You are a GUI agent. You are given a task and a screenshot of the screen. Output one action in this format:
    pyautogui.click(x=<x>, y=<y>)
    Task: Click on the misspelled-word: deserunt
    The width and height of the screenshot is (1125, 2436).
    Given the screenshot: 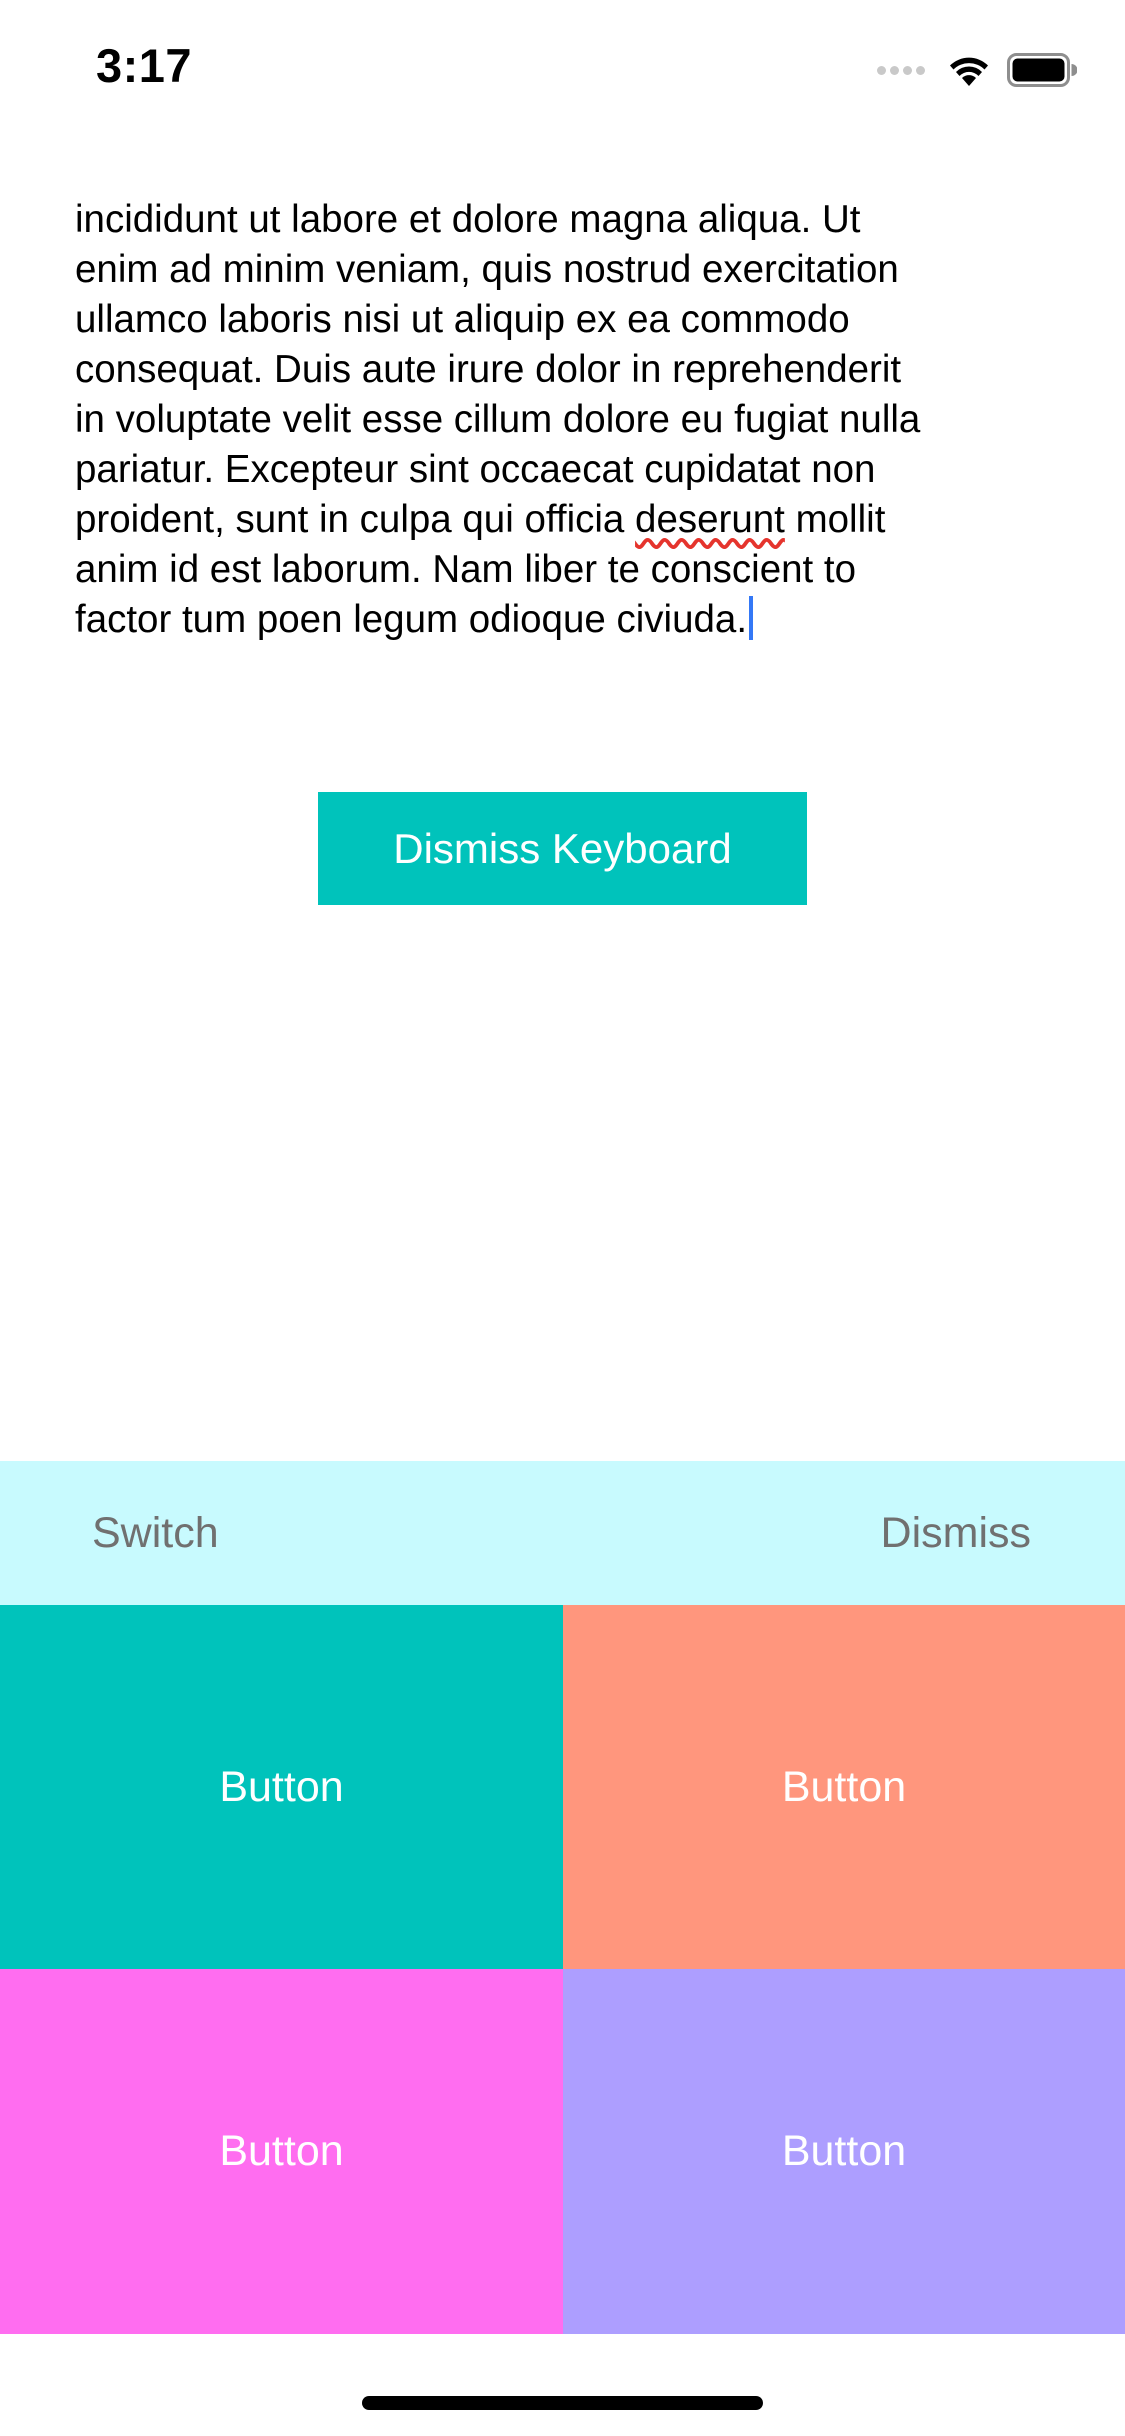 What is the action you would take?
    pyautogui.click(x=710, y=519)
    